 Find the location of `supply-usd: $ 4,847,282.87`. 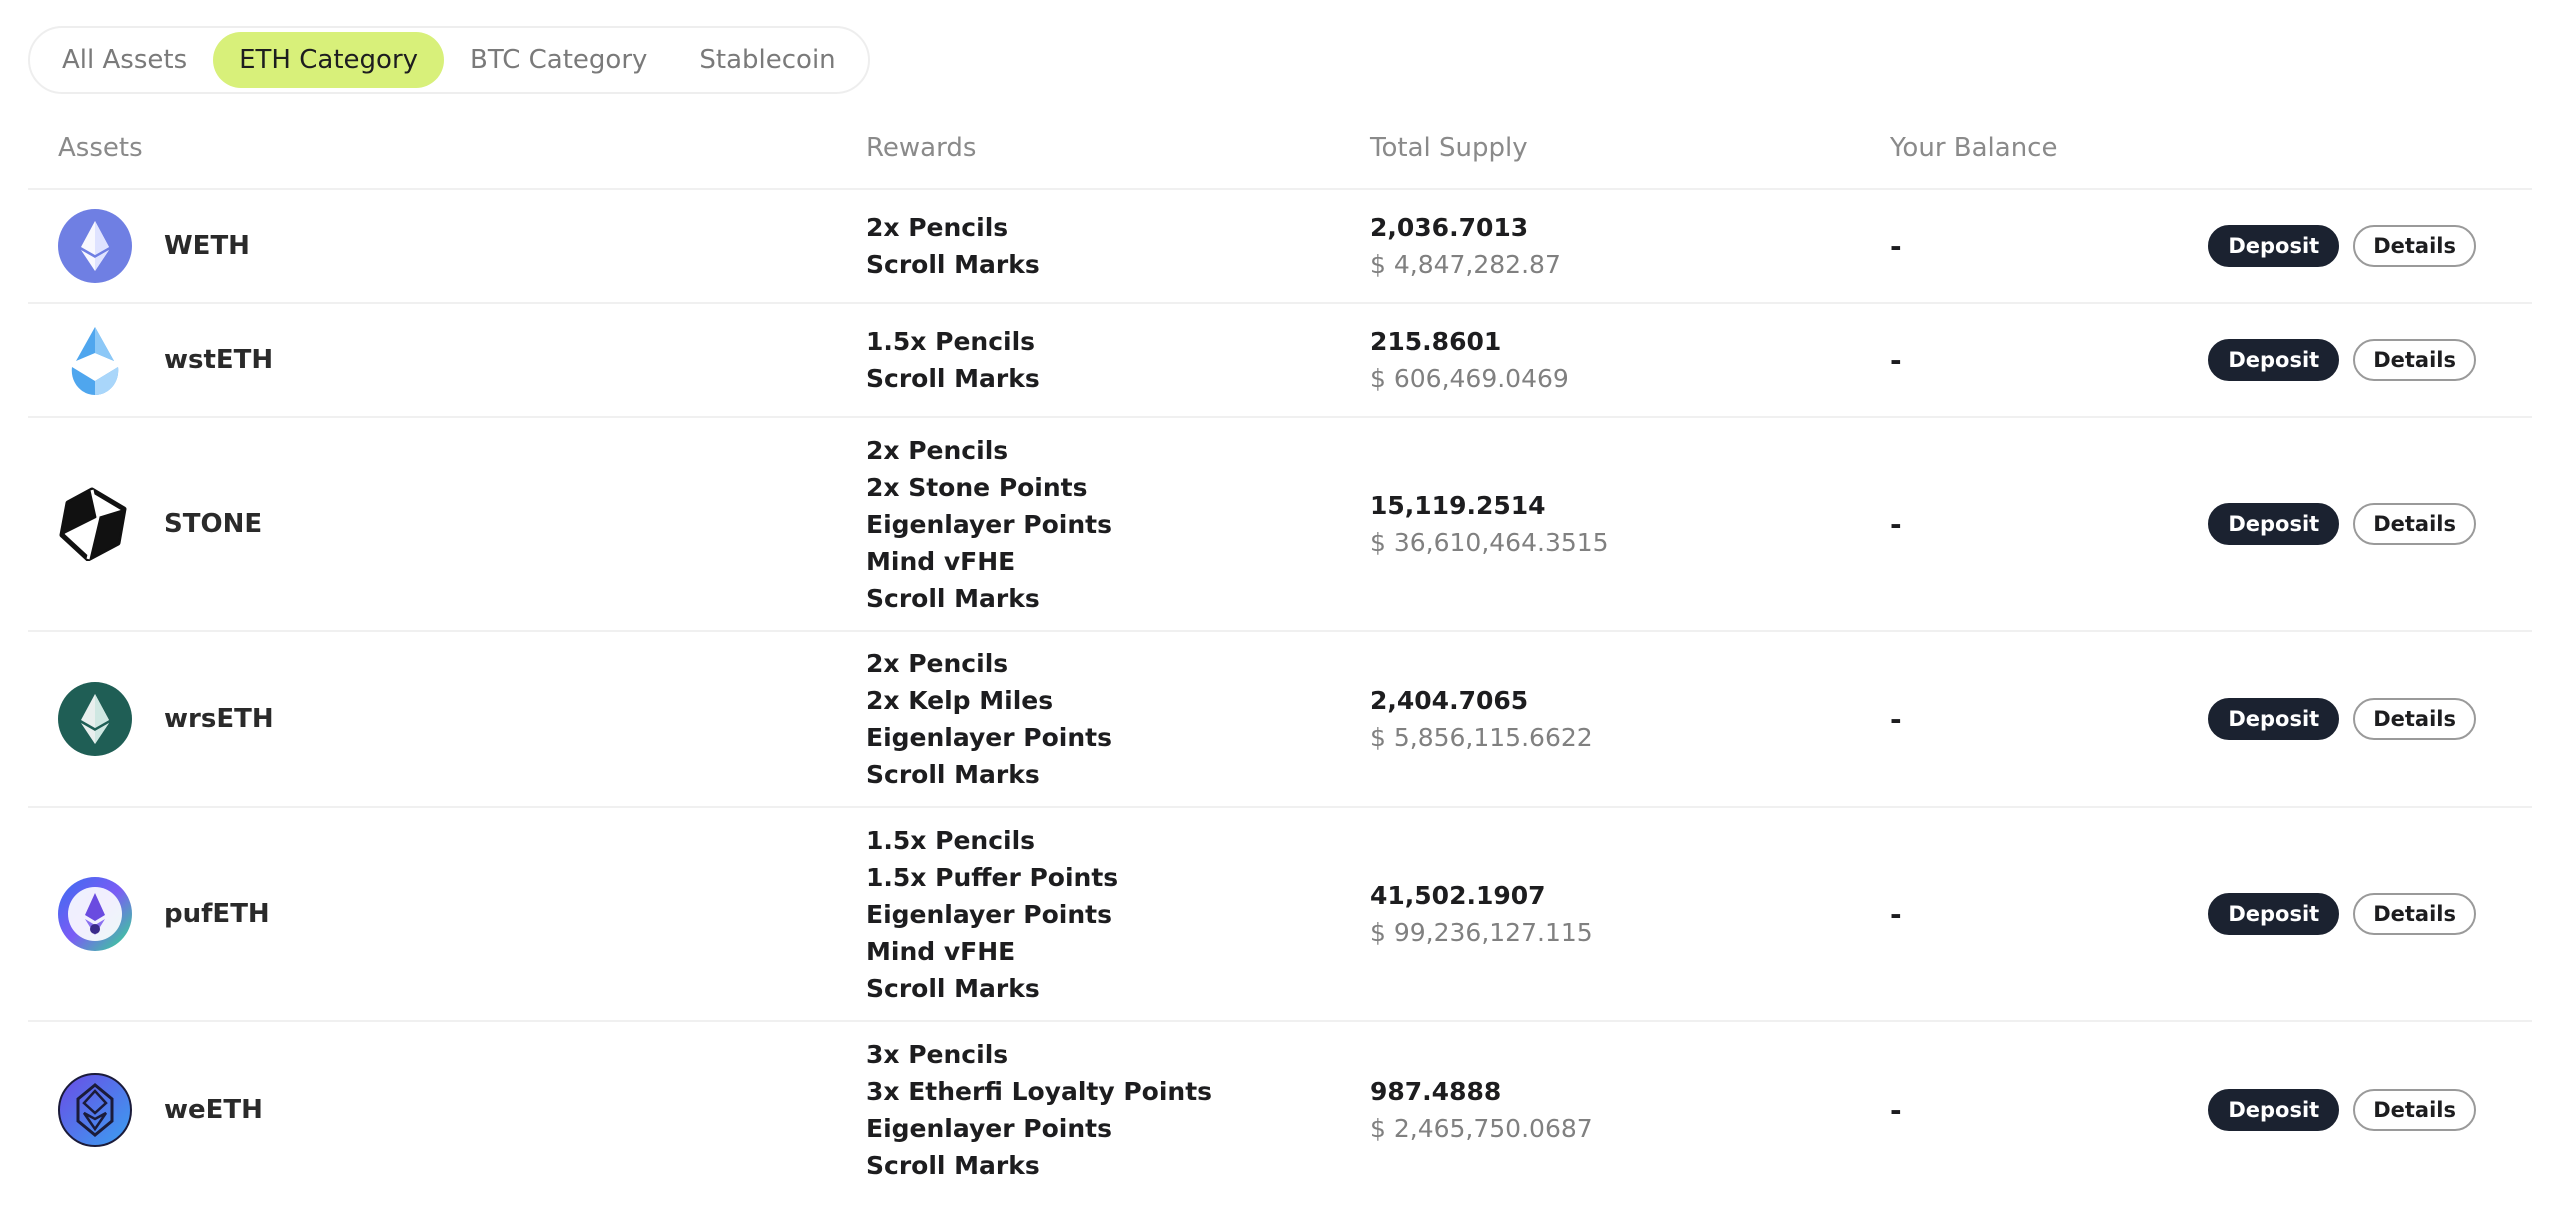

supply-usd: $ 4,847,282.87 is located at coordinates (1465, 264).